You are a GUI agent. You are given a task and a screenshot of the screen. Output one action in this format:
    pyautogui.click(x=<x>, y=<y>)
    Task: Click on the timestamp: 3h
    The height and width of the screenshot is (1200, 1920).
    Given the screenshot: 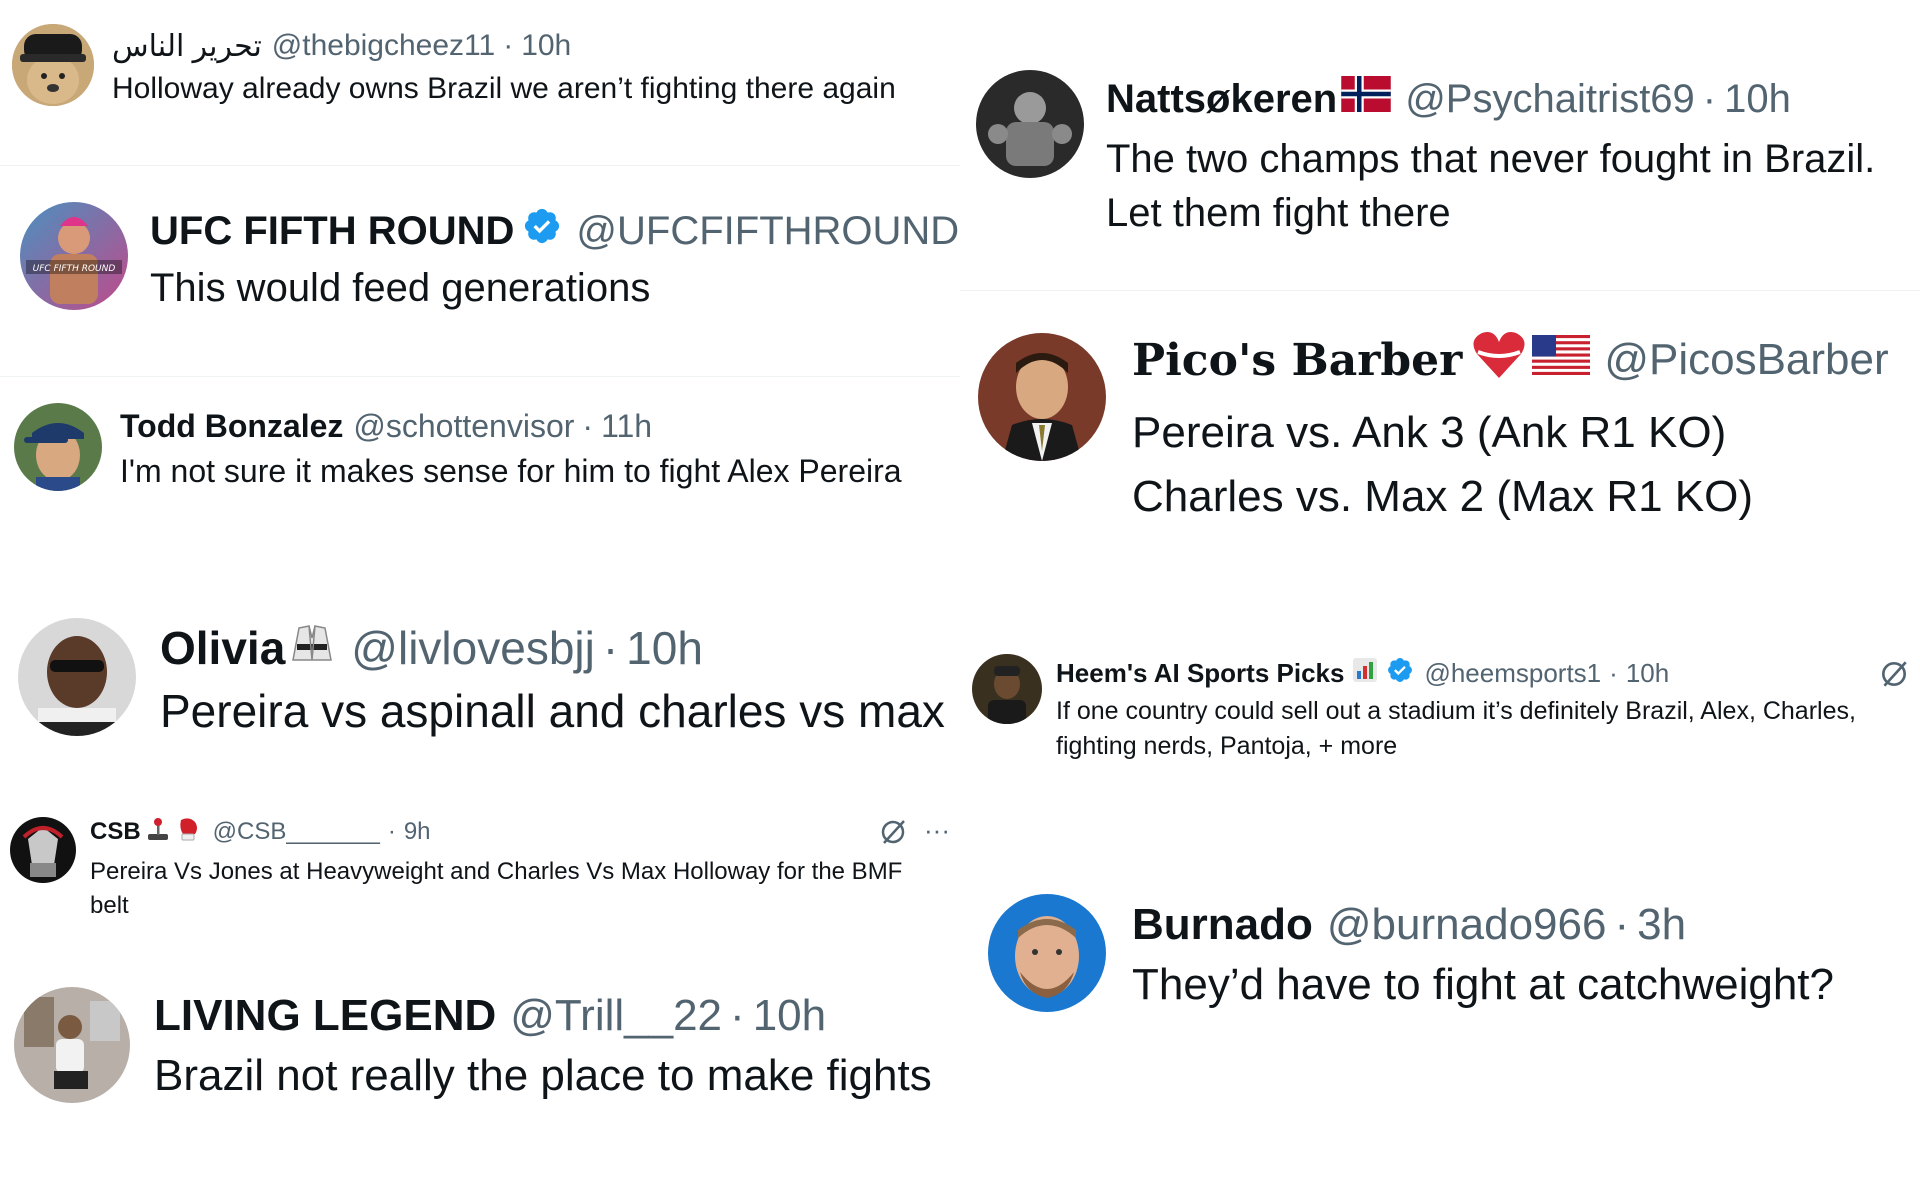 What is the action you would take?
    pyautogui.click(x=1661, y=925)
    